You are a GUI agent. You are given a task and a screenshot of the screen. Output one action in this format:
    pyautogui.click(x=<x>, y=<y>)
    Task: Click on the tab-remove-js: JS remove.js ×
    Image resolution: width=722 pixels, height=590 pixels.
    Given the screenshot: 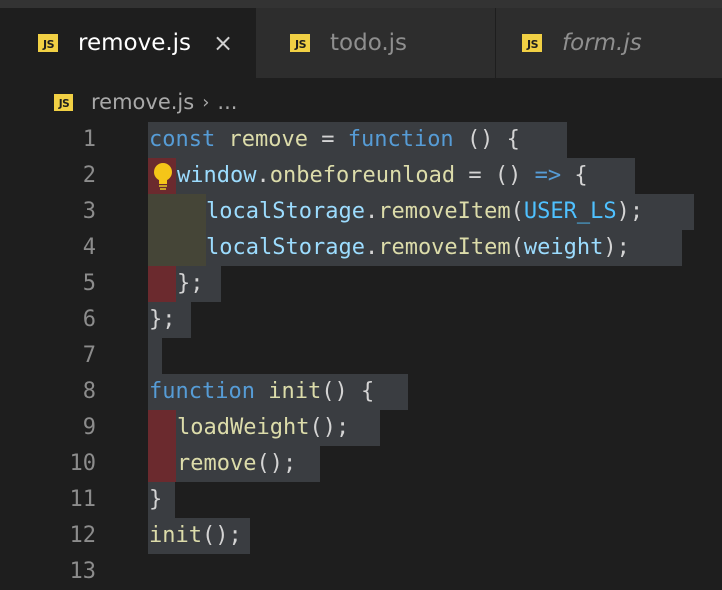 What is the action you would take?
    pyautogui.click(x=128, y=43)
    